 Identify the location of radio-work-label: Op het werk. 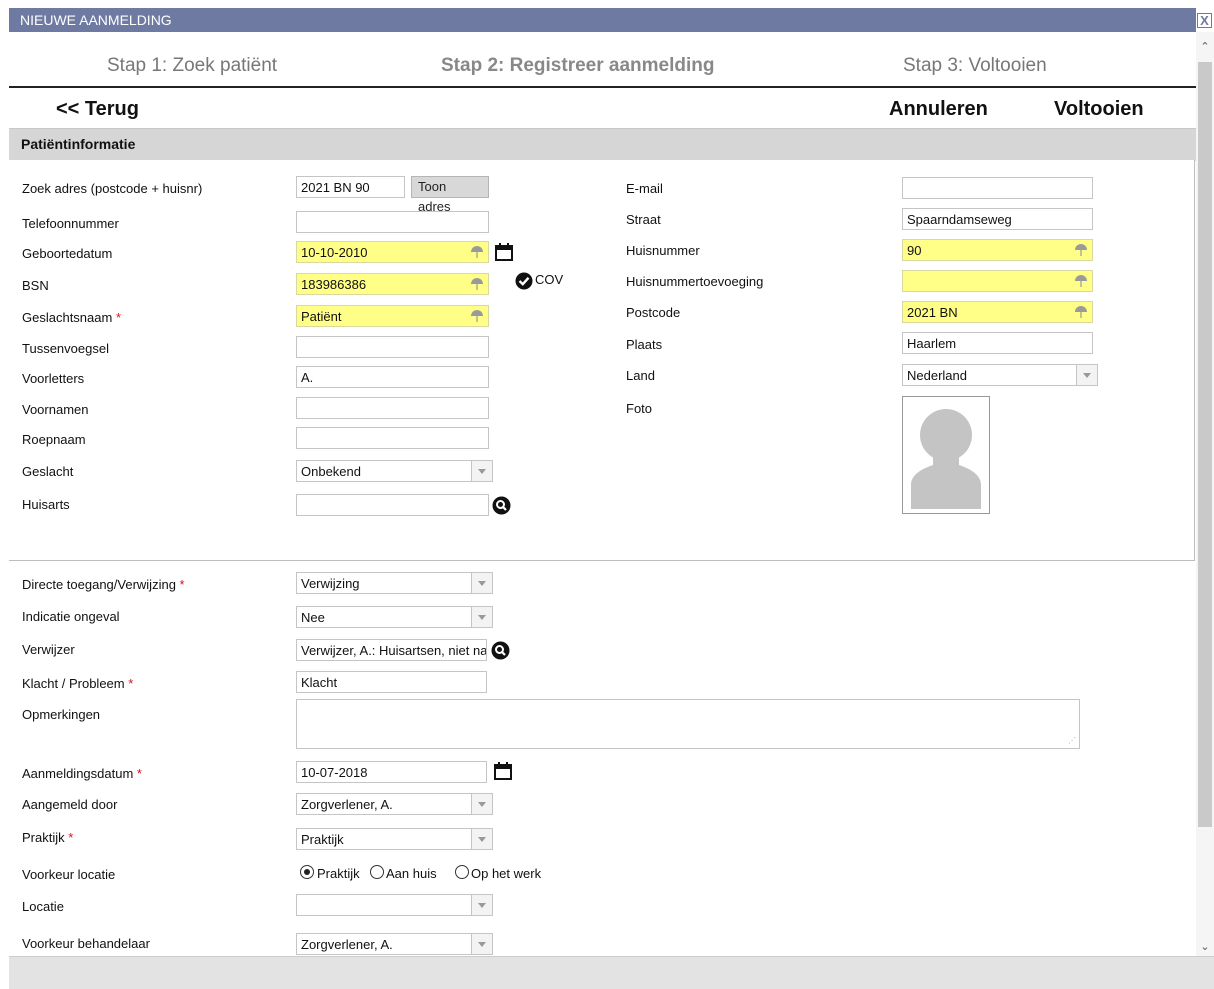
(506, 873).